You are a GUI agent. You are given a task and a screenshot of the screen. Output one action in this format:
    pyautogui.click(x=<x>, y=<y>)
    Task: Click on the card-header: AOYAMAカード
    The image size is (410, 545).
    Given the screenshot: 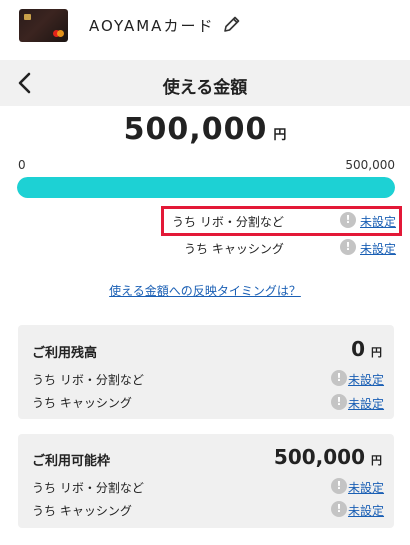 What is the action you would take?
    pyautogui.click(x=205, y=29)
    